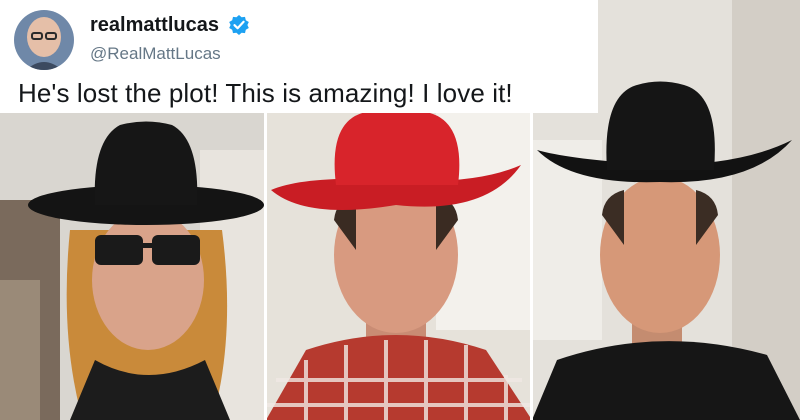 The width and height of the screenshot is (800, 420). Describe the element at coordinates (155, 54) in the screenshot. I see `handle: @RealMattLucas` at that location.